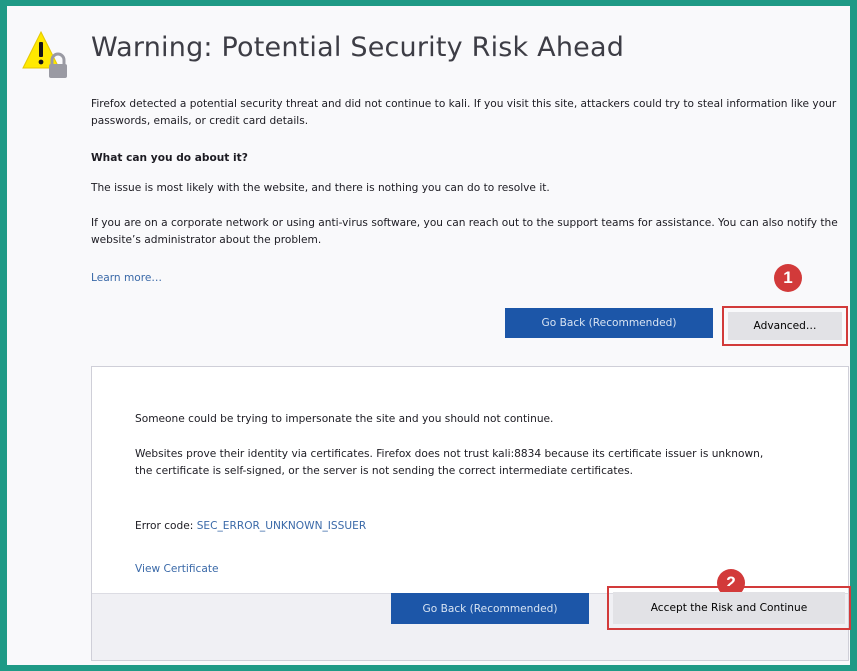  I want to click on warning-lock-icon, so click(44, 54).